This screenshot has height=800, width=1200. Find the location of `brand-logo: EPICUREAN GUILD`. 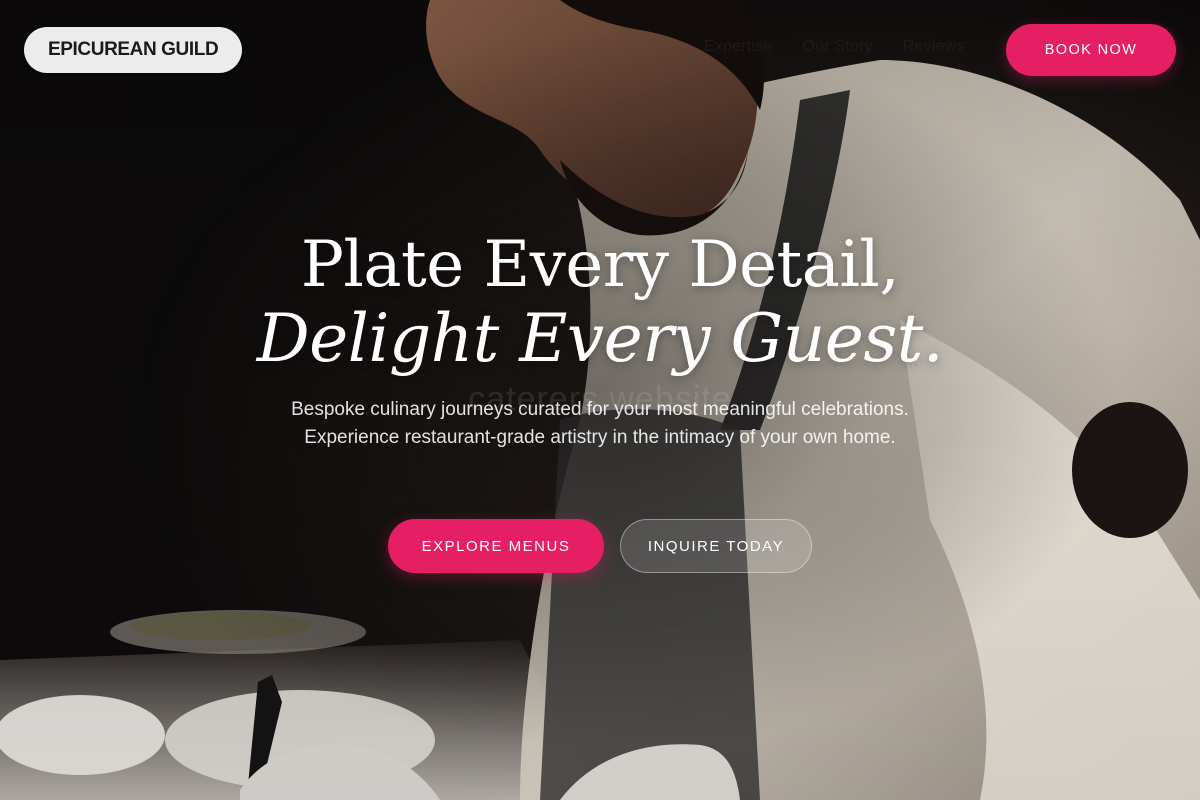

brand-logo: EPICUREAN GUILD is located at coordinates (133, 50).